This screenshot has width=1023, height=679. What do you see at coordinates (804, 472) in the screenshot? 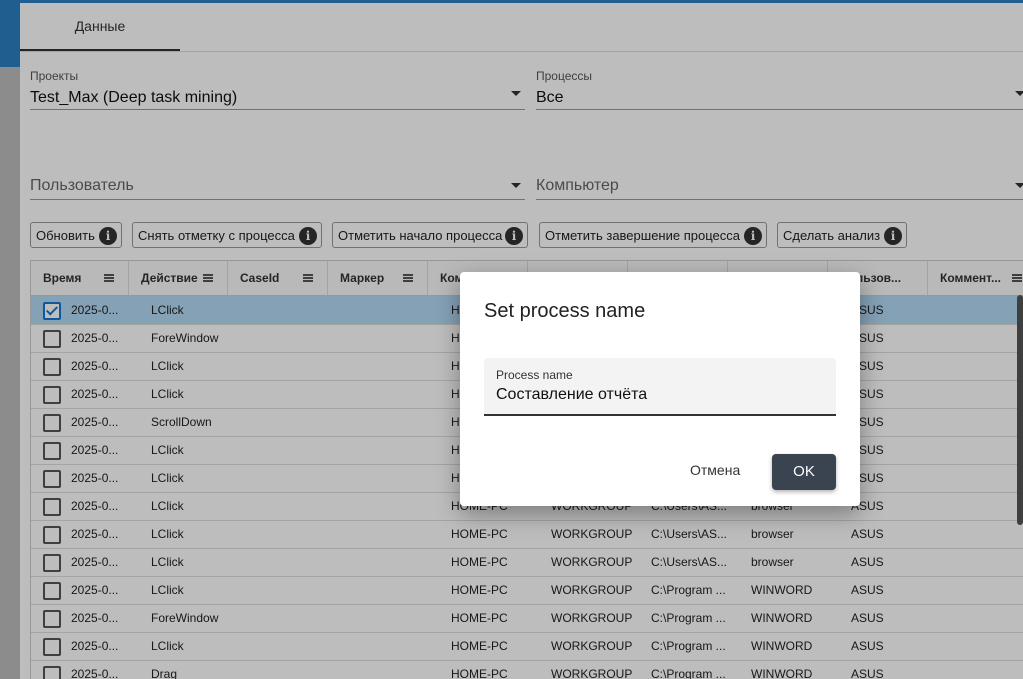
I see `ok-button: OK` at bounding box center [804, 472].